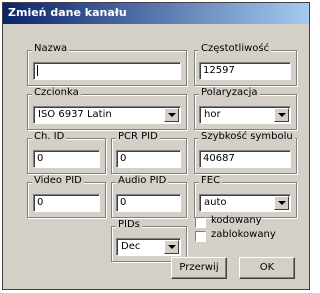  I want to click on nazwa-label: Nazwa, so click(51, 48).